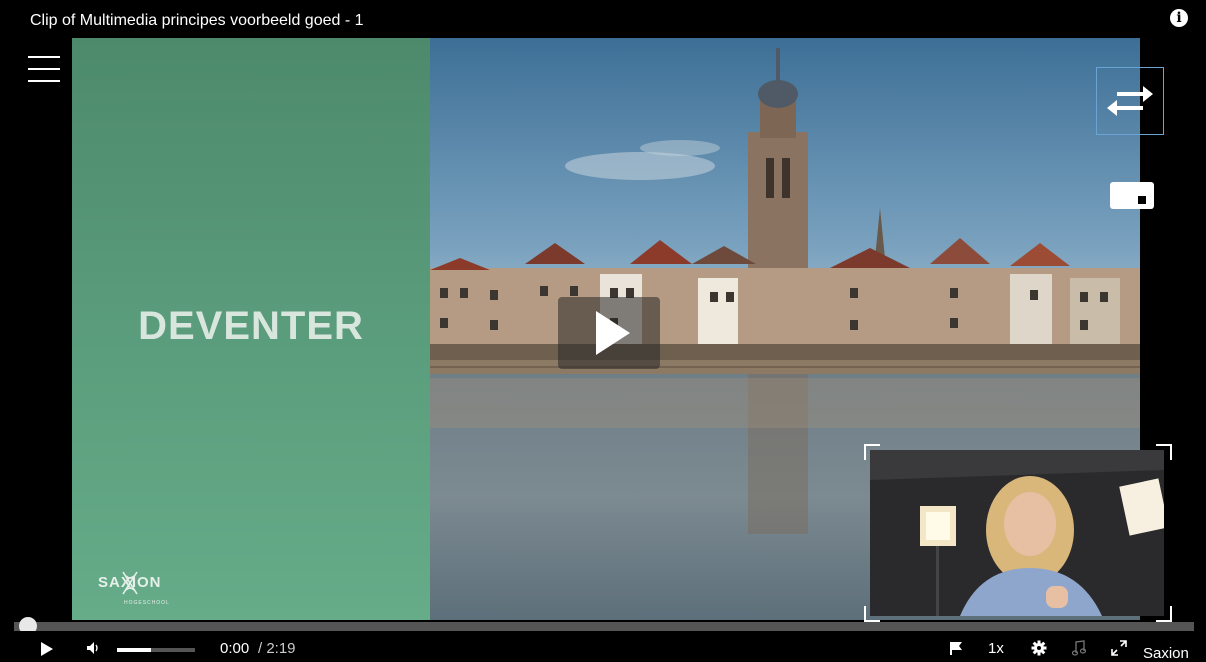  I want to click on hamburger-menu-icon, so click(44, 70).